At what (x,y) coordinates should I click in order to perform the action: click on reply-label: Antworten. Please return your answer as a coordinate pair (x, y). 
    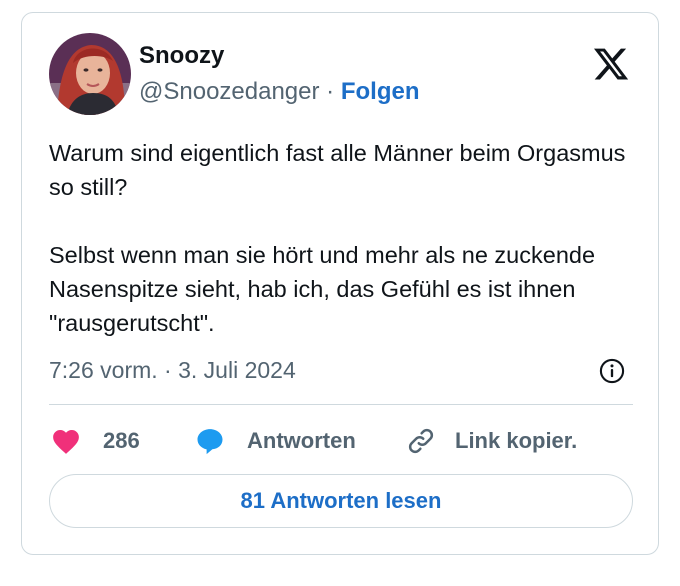
    Looking at the image, I should click on (301, 440).